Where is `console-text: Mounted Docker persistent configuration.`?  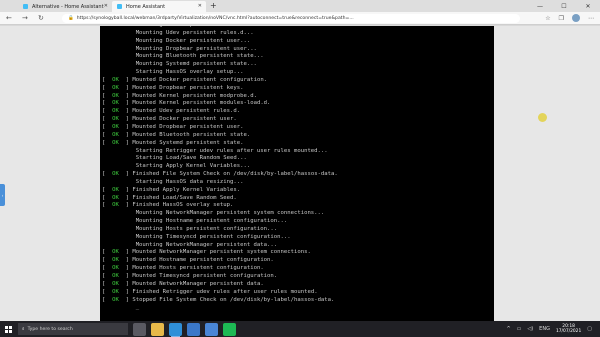 console-text: Mounted Docker persistent configuration. is located at coordinates (200, 79).